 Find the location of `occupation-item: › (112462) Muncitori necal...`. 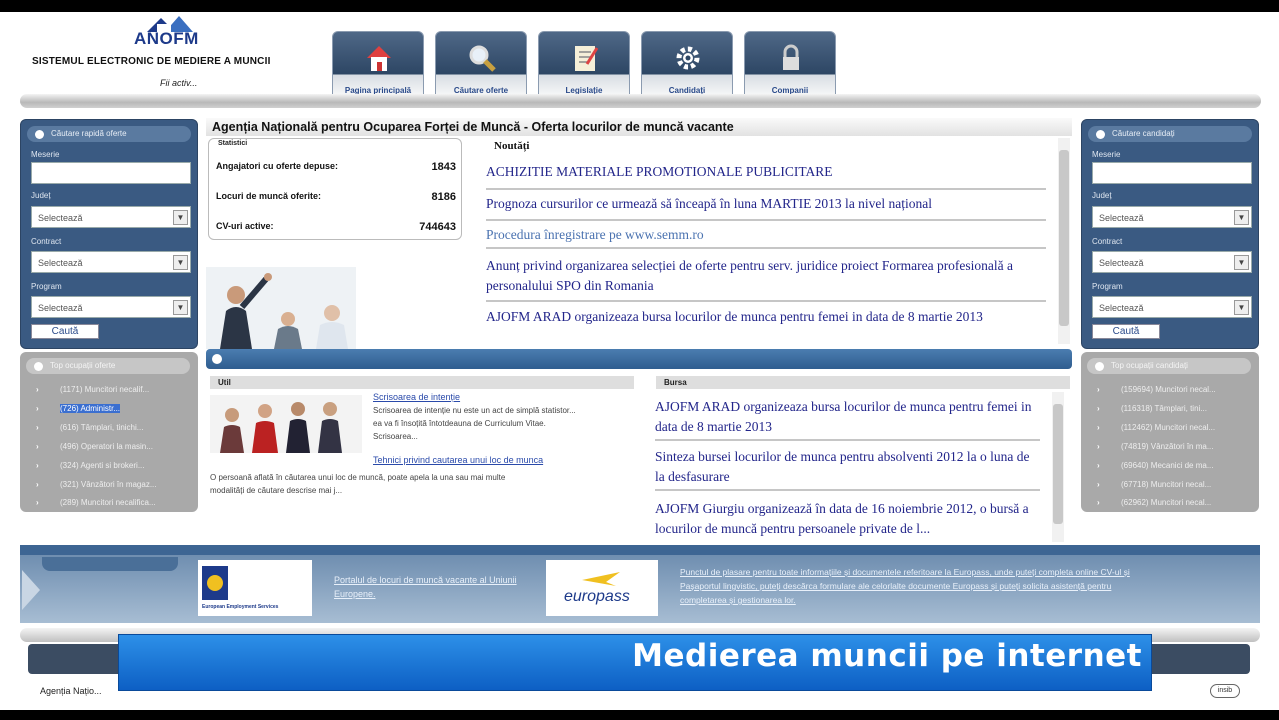

occupation-item: › (112462) Muncitori necal... is located at coordinates (1171, 428).